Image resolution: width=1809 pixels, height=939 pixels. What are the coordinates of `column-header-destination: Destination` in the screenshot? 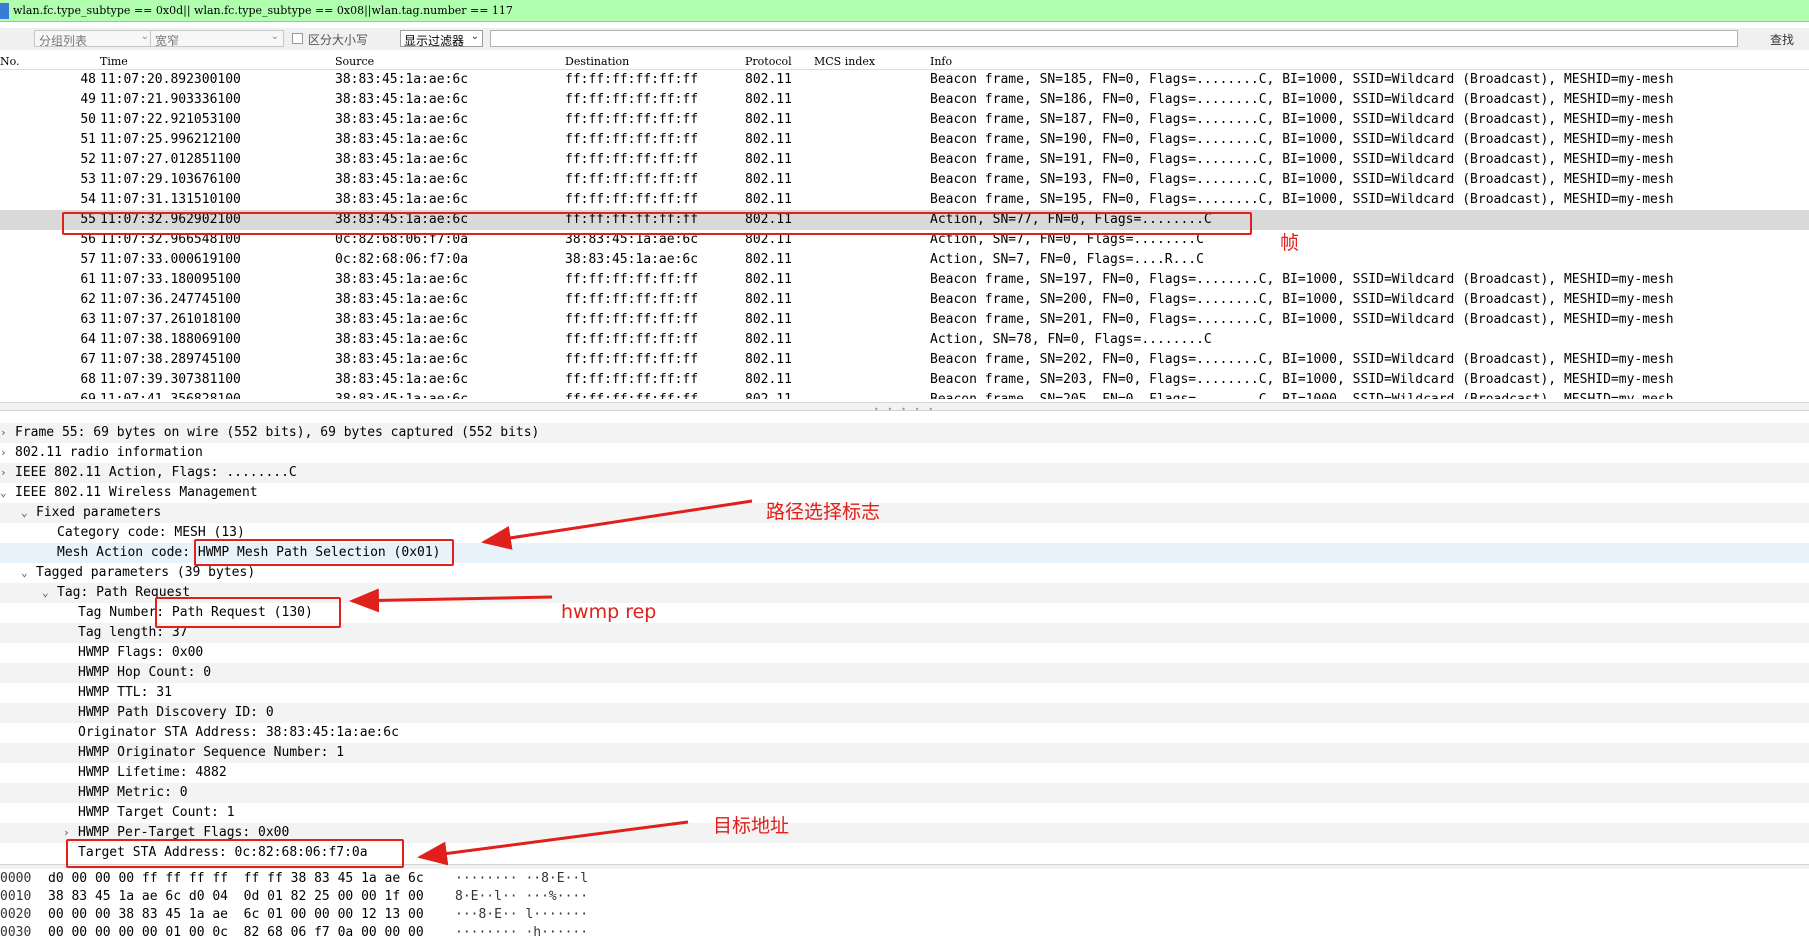 It's located at (597, 61).